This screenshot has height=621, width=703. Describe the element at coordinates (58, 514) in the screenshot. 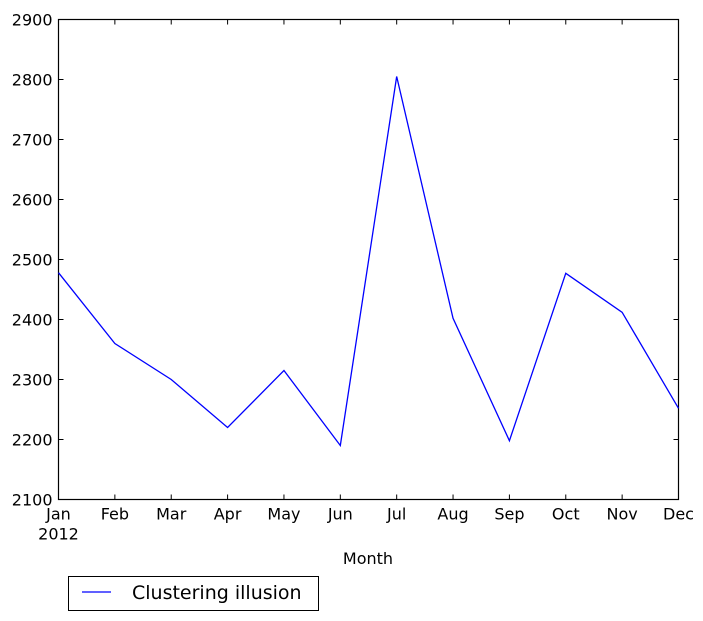

I see `x-tick-label: Jan` at that location.